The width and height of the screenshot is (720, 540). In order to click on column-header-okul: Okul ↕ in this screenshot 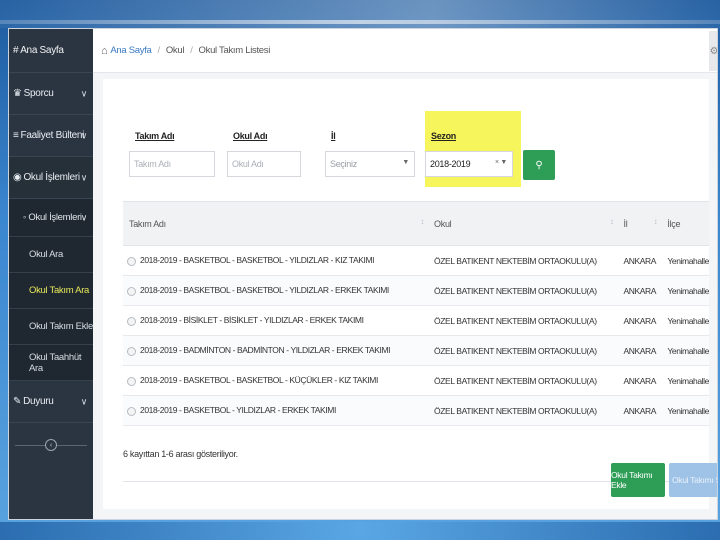, I will do `click(523, 223)`.